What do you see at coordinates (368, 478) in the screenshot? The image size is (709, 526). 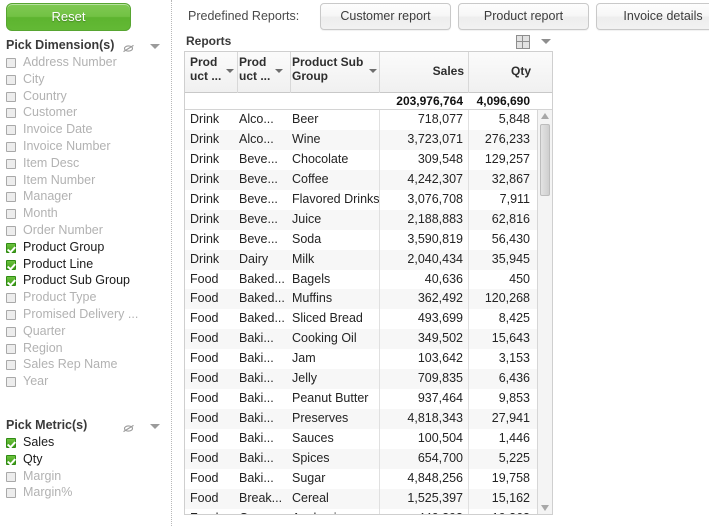 I see `table-row: Food Baki... Sugar 4,848,256 19,758` at bounding box center [368, 478].